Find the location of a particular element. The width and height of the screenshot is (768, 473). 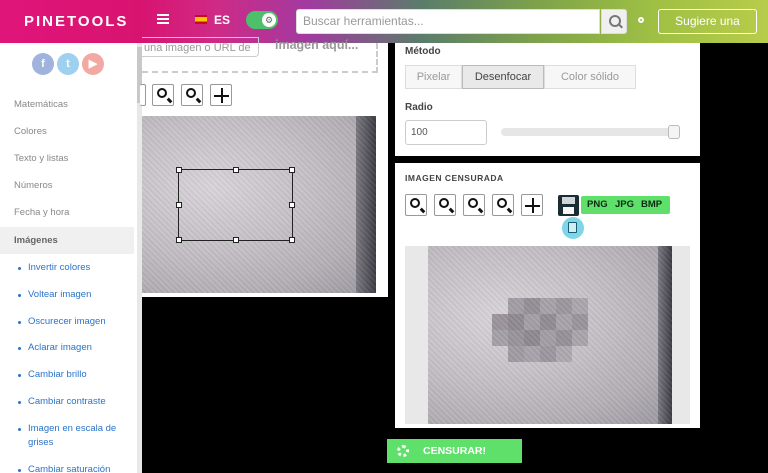

facebook-icon: f is located at coordinates (43, 64).